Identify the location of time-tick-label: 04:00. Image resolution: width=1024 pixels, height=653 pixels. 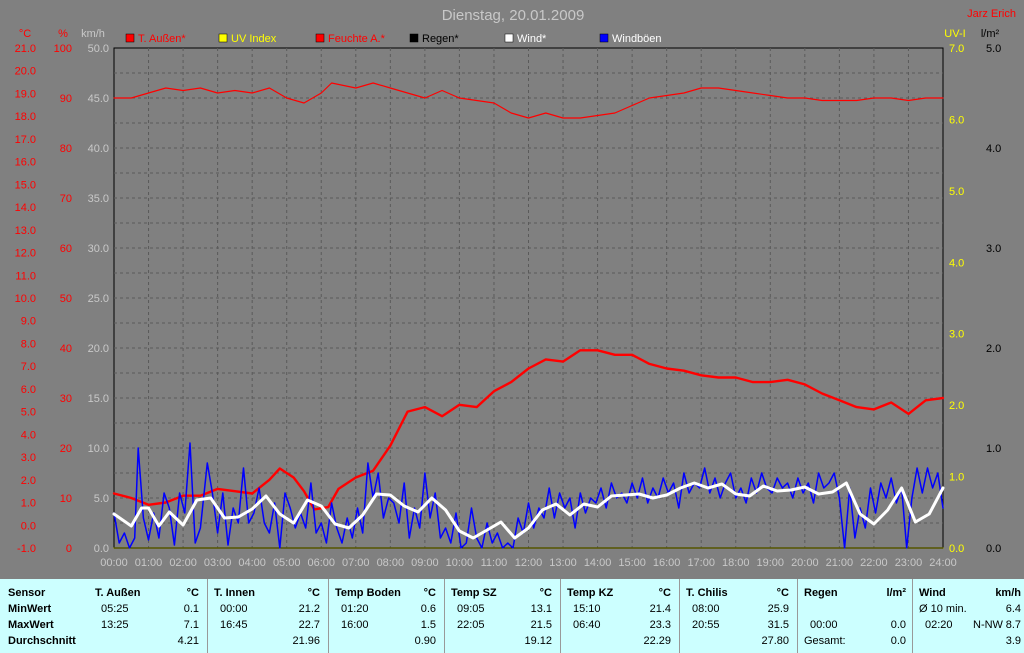
(252, 563).